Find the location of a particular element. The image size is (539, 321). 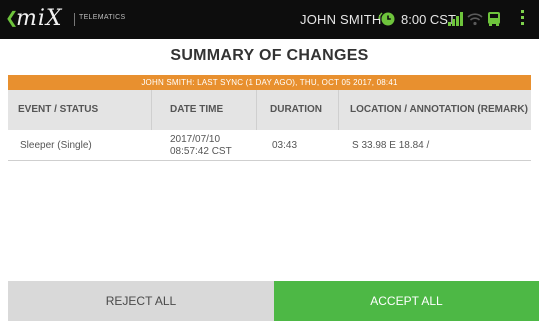

column-header-date: DATE TIME is located at coordinates (197, 109).